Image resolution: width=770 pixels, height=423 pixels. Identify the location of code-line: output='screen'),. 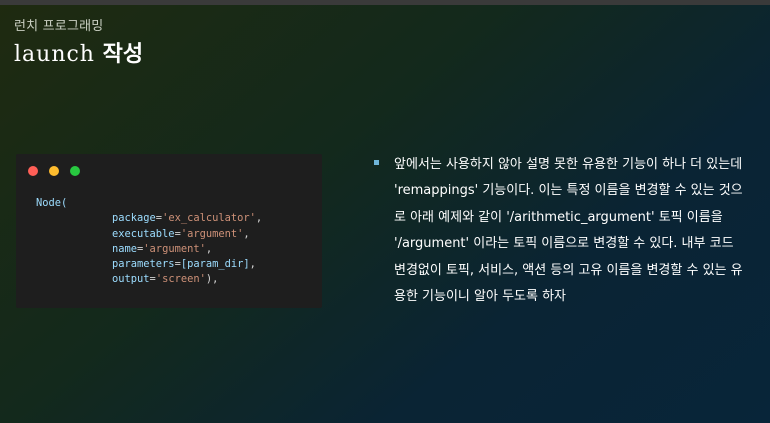
(165, 279).